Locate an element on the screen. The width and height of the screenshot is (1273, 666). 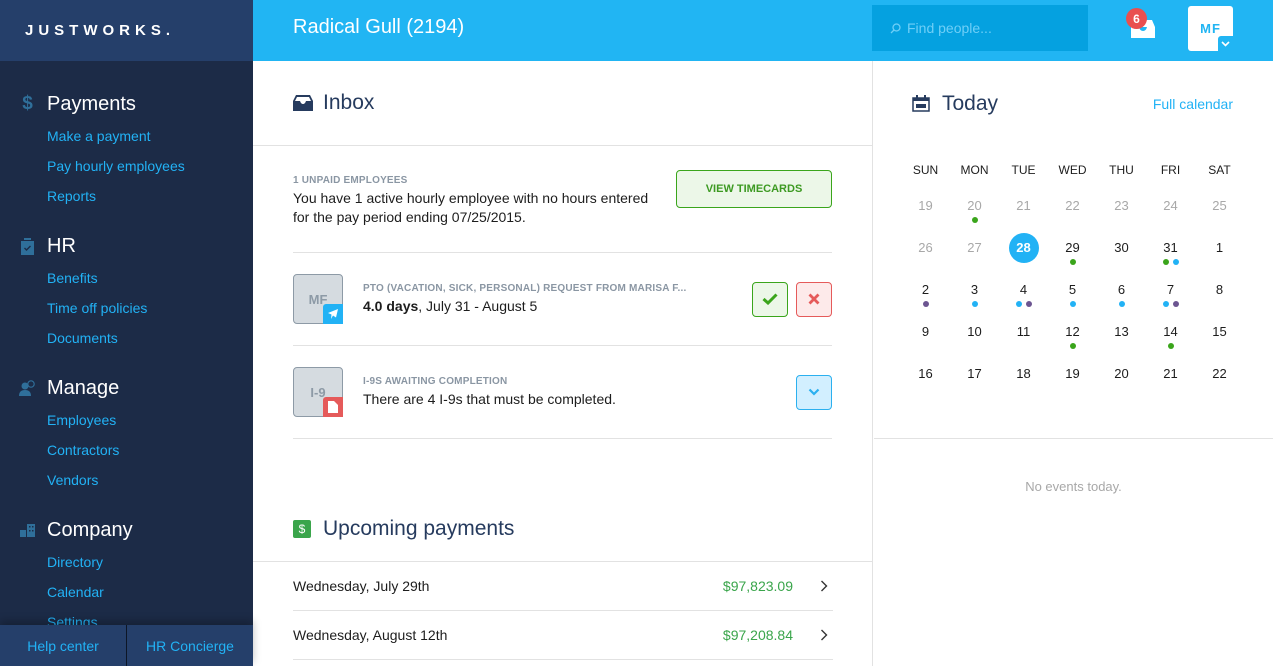
calendar-day: 6 is located at coordinates (1121, 291).